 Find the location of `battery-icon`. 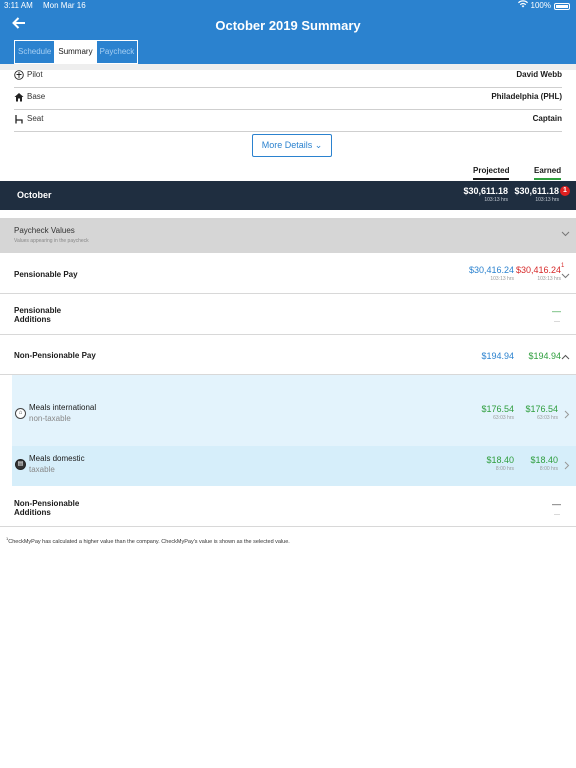

battery-icon is located at coordinates (562, 6).